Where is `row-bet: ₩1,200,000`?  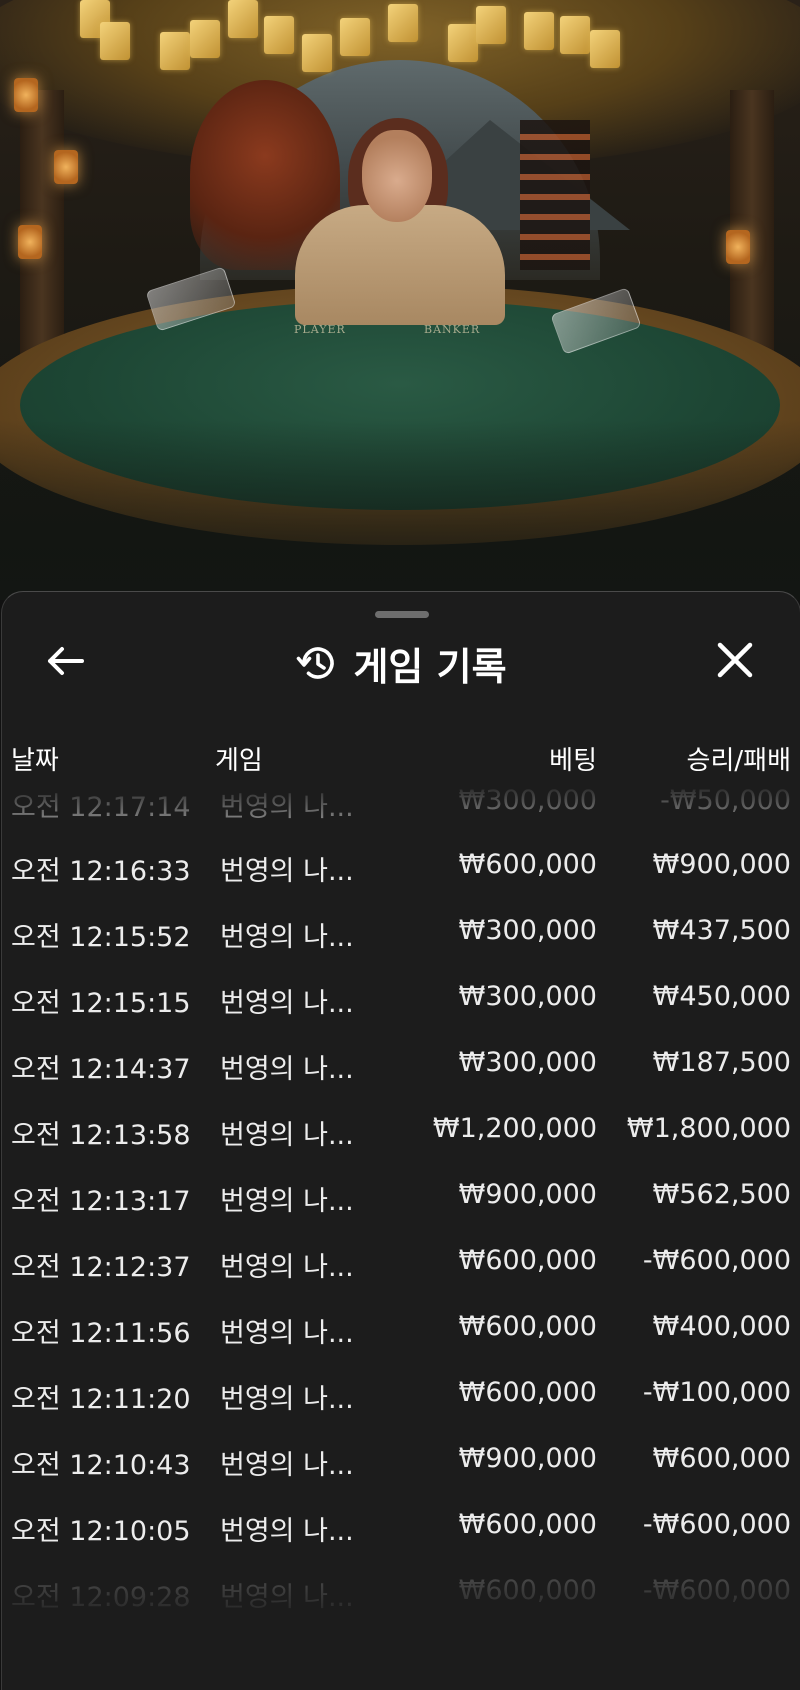
row-bet: ₩1,200,000 is located at coordinates (514, 1128).